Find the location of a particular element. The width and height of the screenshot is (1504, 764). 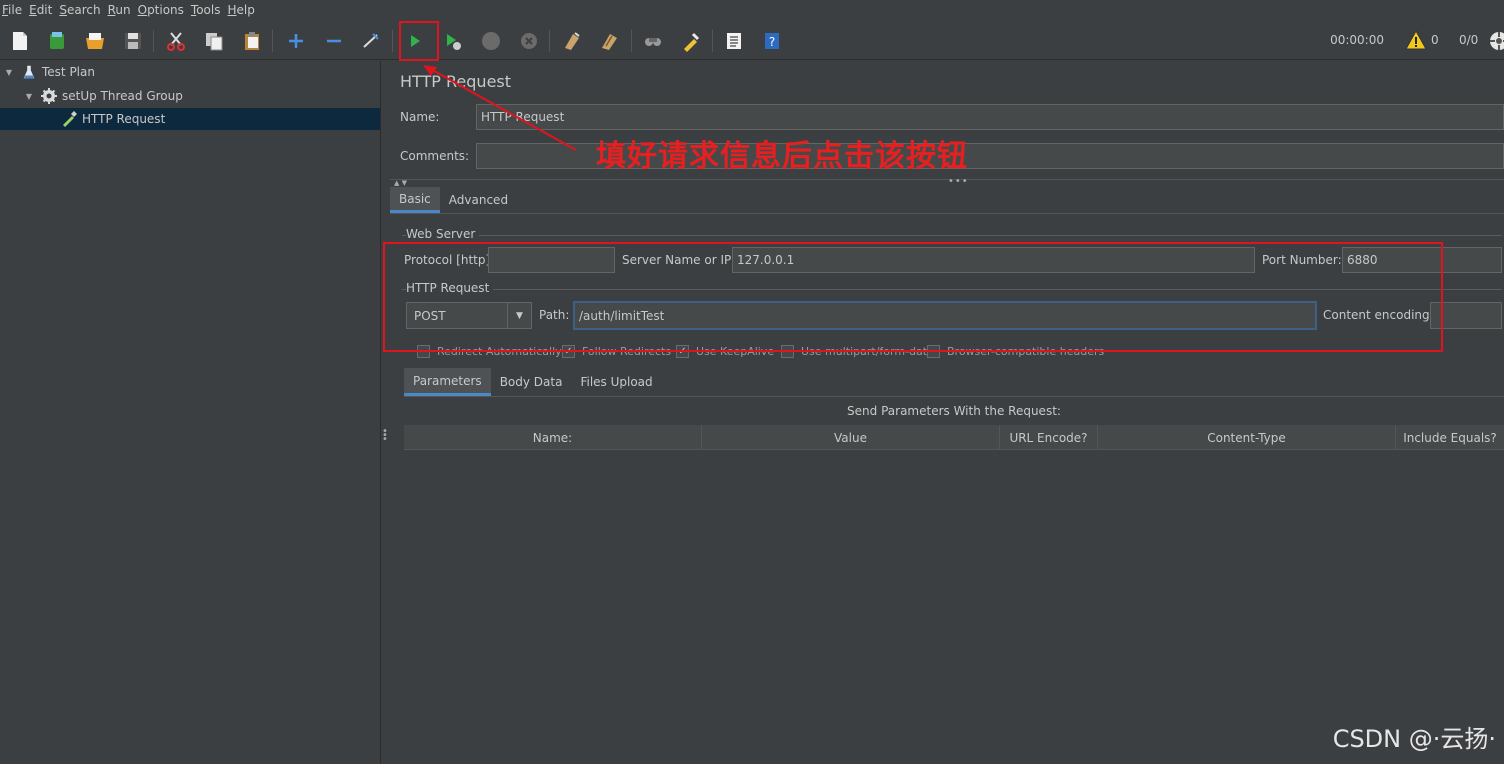

toggle-icon is located at coordinates (371, 41).